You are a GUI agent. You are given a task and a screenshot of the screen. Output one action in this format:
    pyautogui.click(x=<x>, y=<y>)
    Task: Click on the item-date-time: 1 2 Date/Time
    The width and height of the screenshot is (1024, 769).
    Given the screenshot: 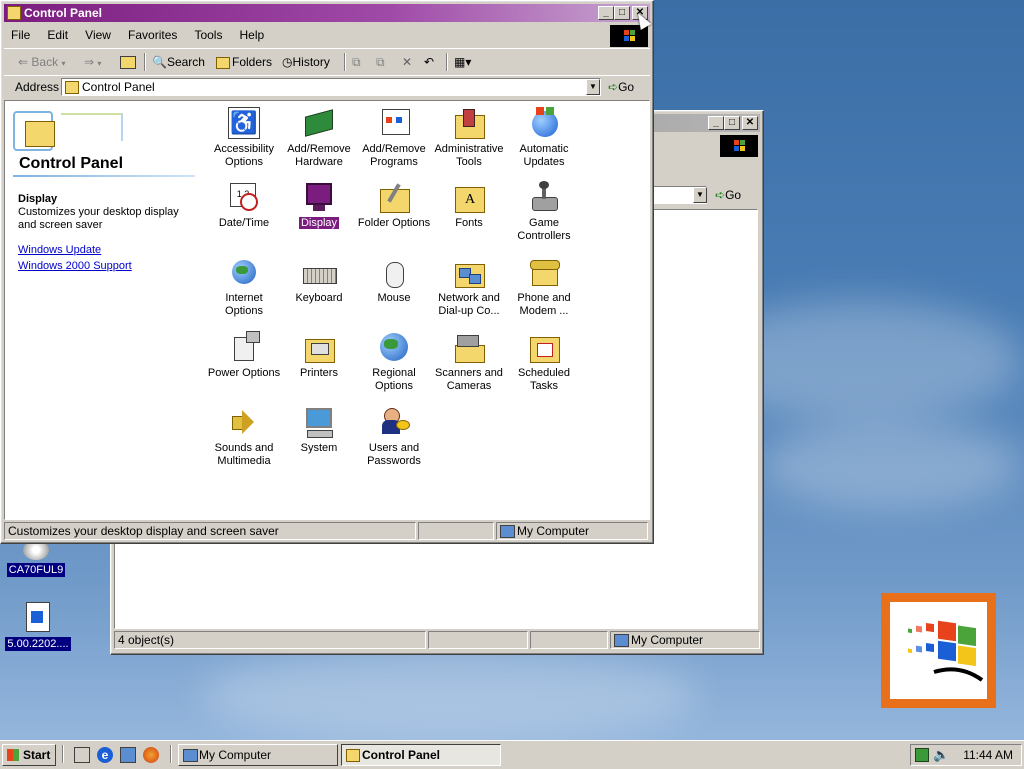 What is the action you would take?
    pyautogui.click(x=244, y=205)
    